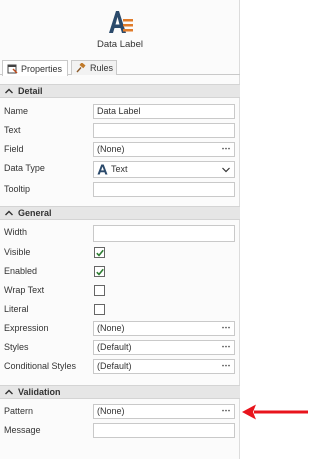 The image size is (320, 459). Describe the element at coordinates (226, 170) in the screenshot. I see `chevron-down-icon` at that location.